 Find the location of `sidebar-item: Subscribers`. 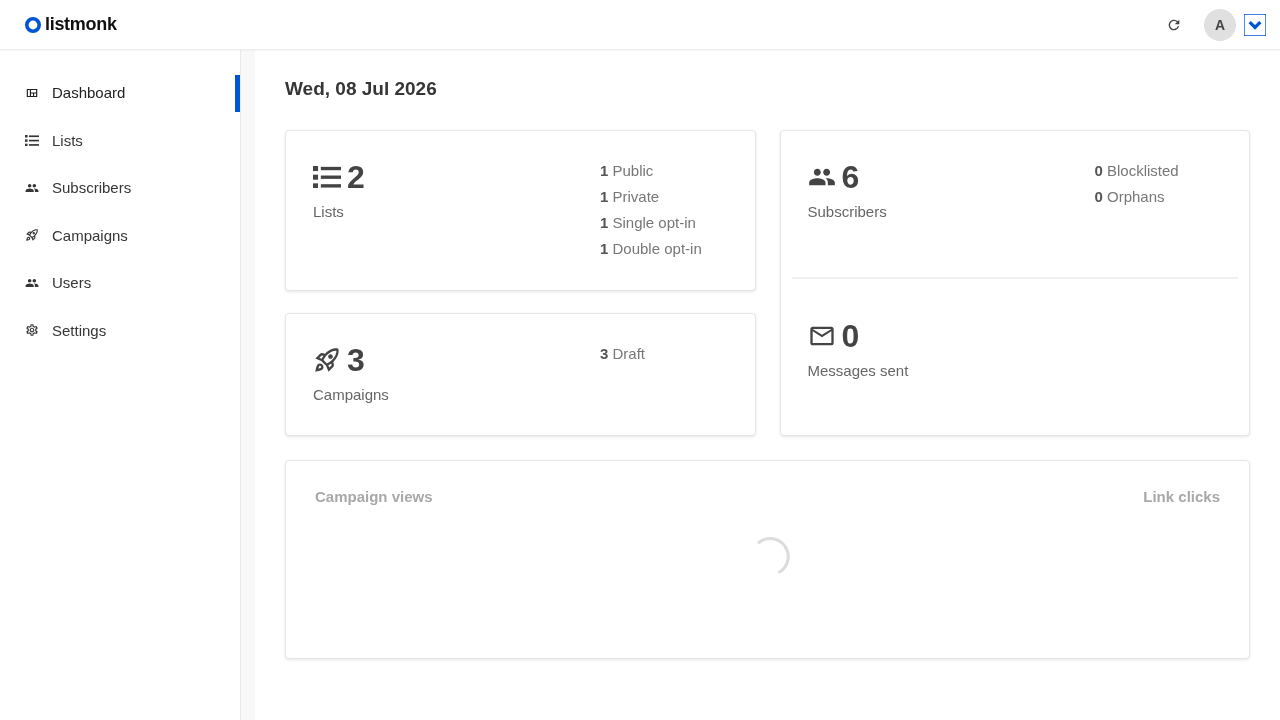

sidebar-item: Subscribers is located at coordinates (120, 188).